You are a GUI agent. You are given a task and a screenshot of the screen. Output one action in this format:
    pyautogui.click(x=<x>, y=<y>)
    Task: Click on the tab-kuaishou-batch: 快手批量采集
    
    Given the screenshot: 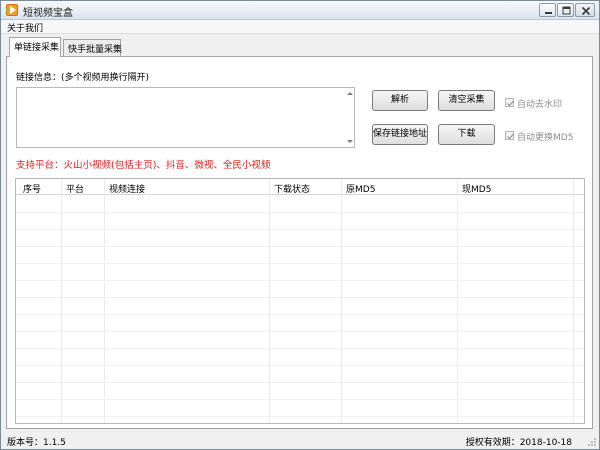 What is the action you would take?
    pyautogui.click(x=92, y=47)
    